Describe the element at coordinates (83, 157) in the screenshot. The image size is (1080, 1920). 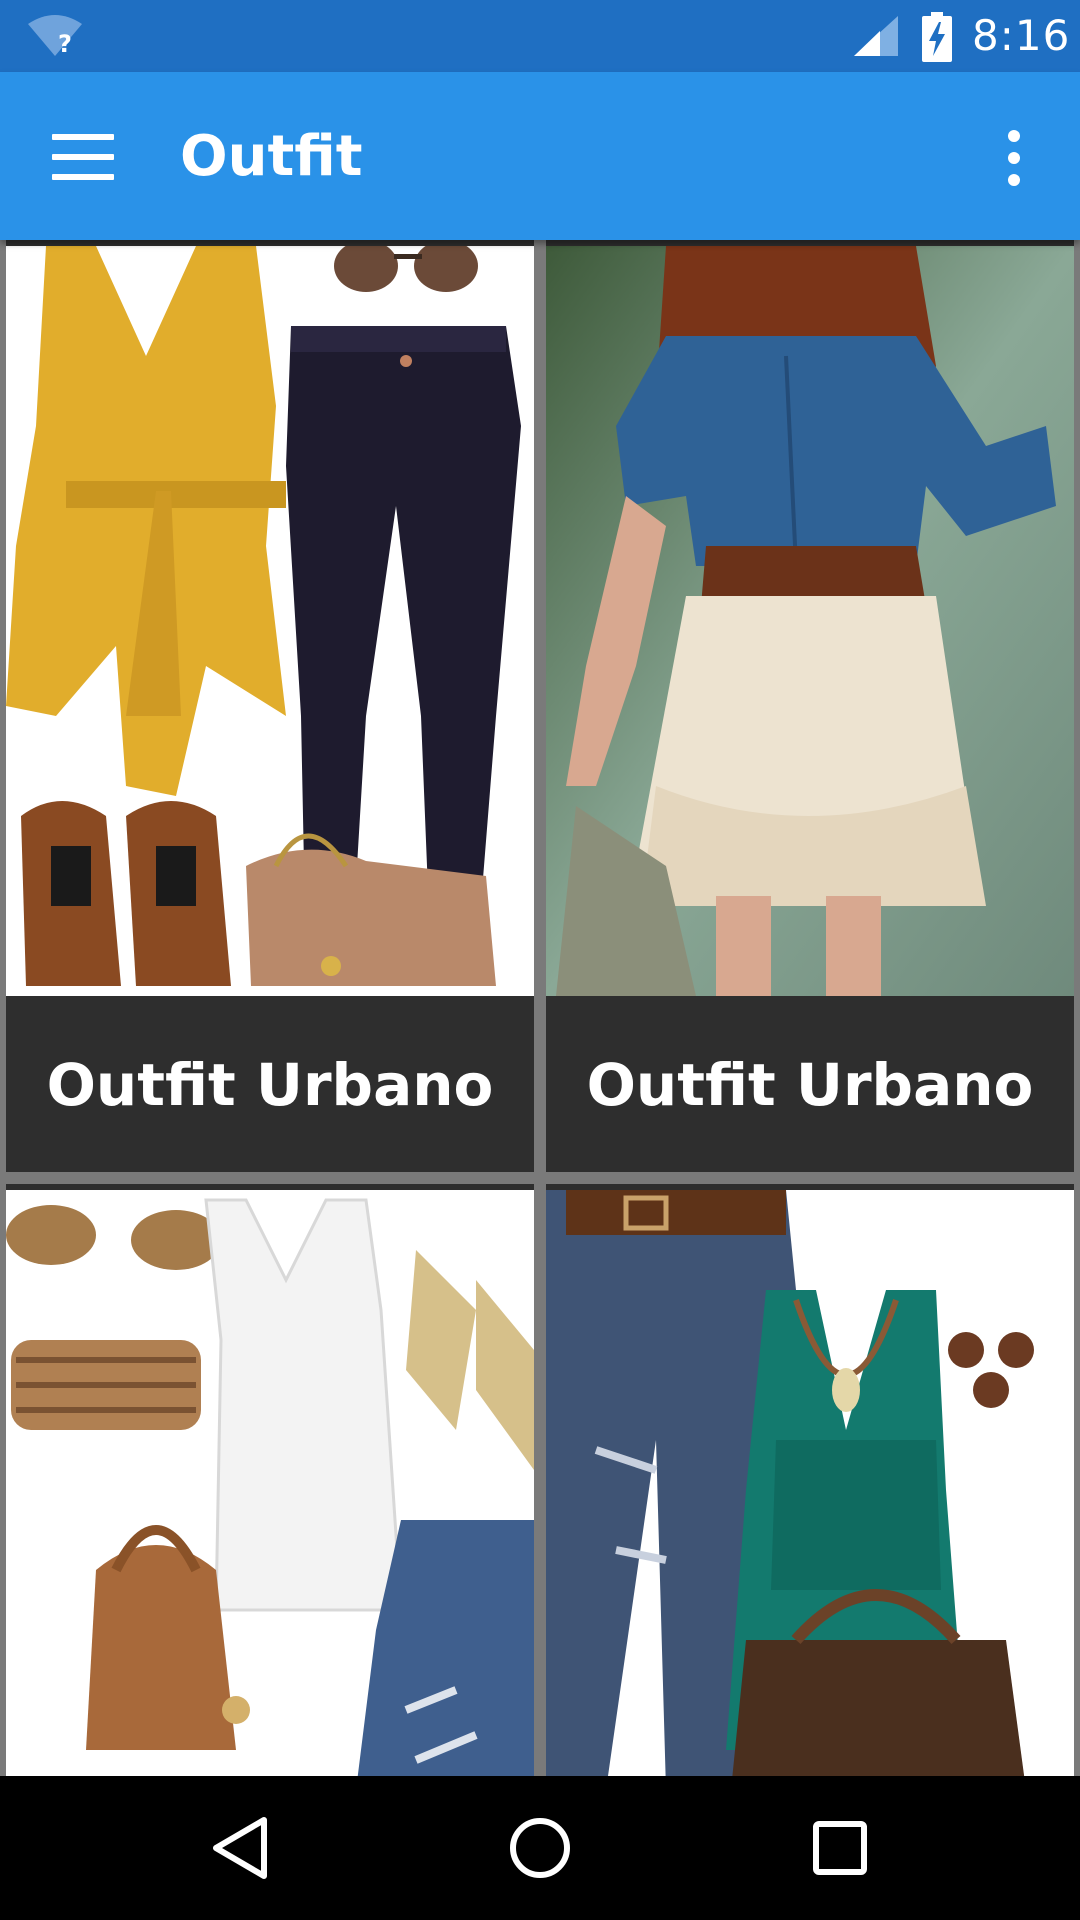
I see `hamburger-menu-icon` at that location.